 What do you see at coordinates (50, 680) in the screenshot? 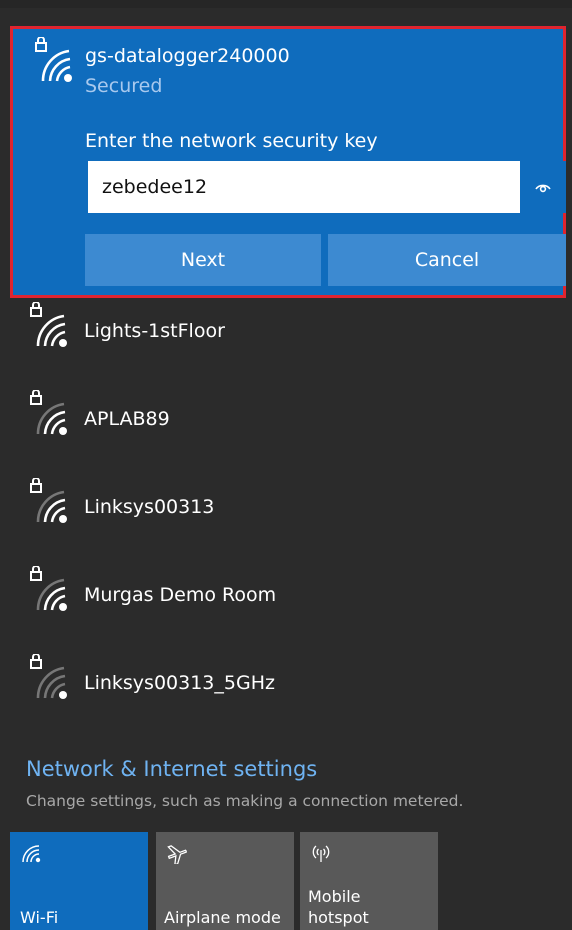
I see `secured-wifi-weak-icon` at bounding box center [50, 680].